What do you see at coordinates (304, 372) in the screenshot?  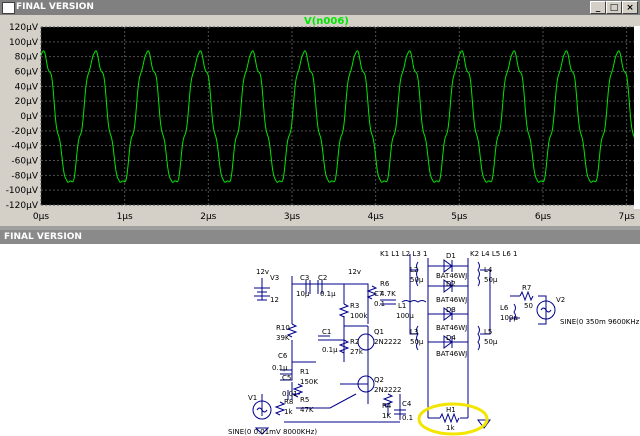 I see `label-r1: R1` at bounding box center [304, 372].